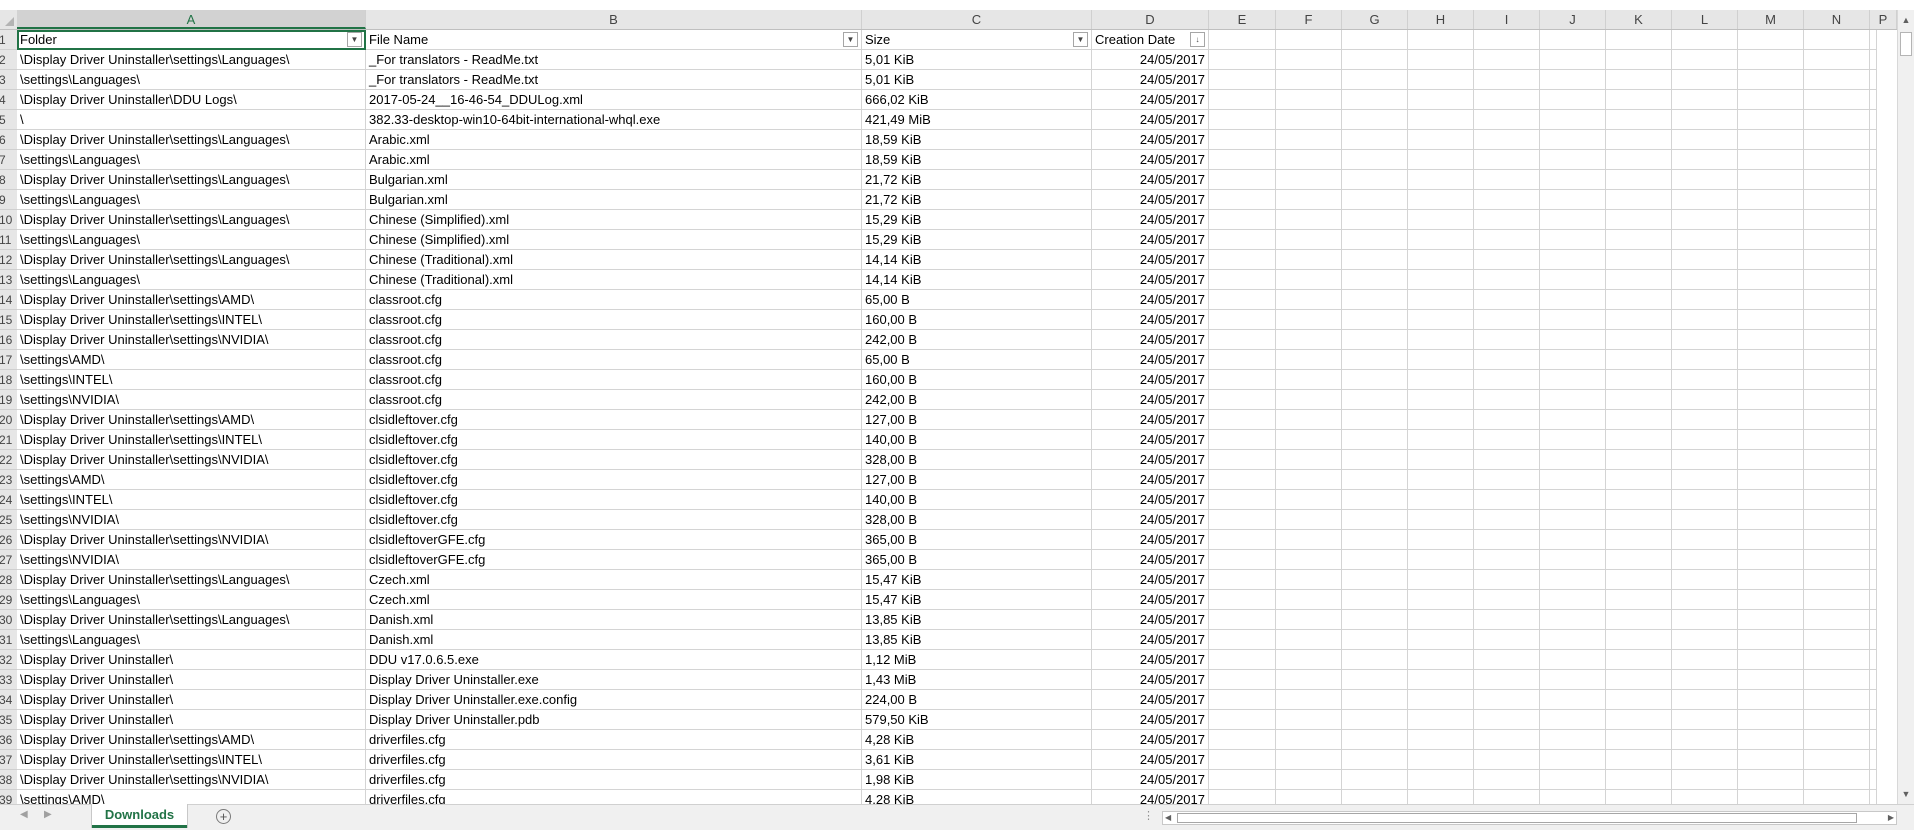 This screenshot has width=1914, height=830. Describe the element at coordinates (191, 40) in the screenshot. I see `header-cell-folder: Folder ▼` at that location.